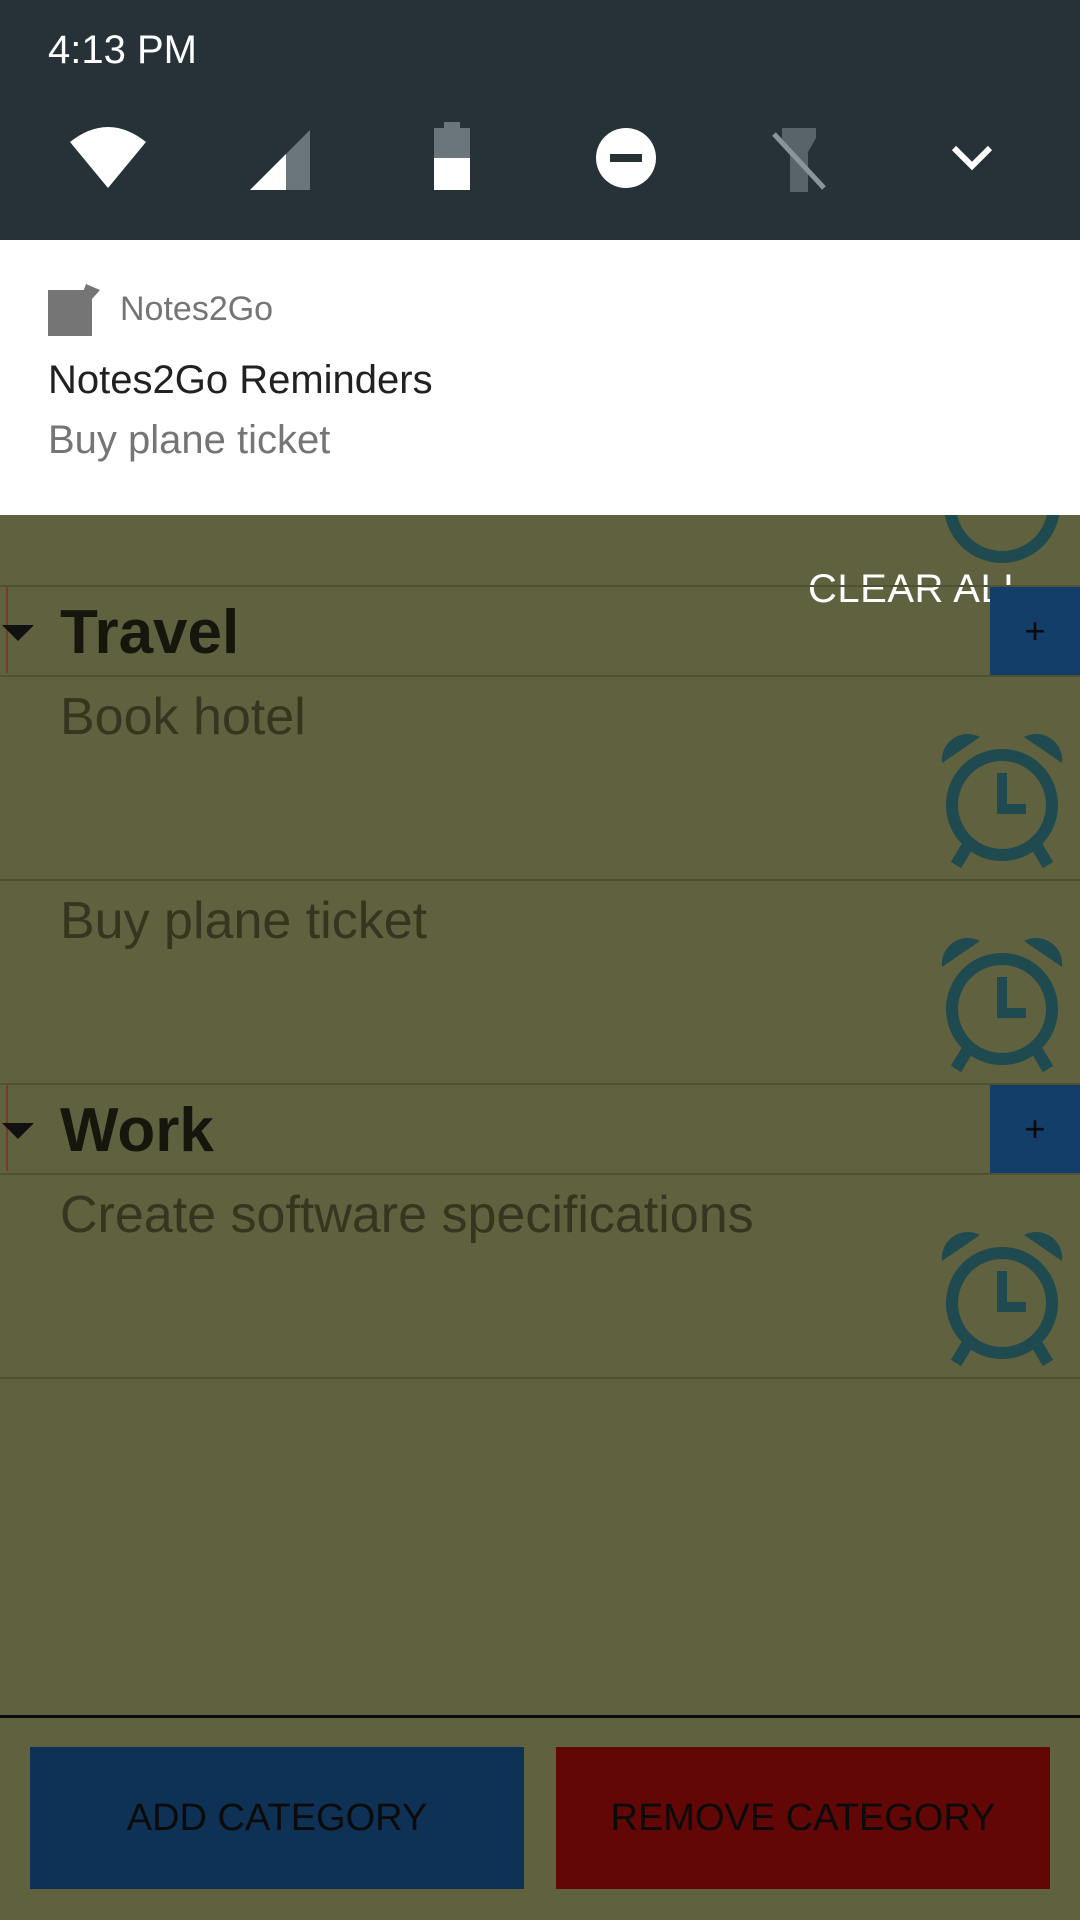 This screenshot has height=1920, width=1080. Describe the element at coordinates (803, 1818) in the screenshot. I see `remove-category-button: REMOVE CATEGORY` at that location.